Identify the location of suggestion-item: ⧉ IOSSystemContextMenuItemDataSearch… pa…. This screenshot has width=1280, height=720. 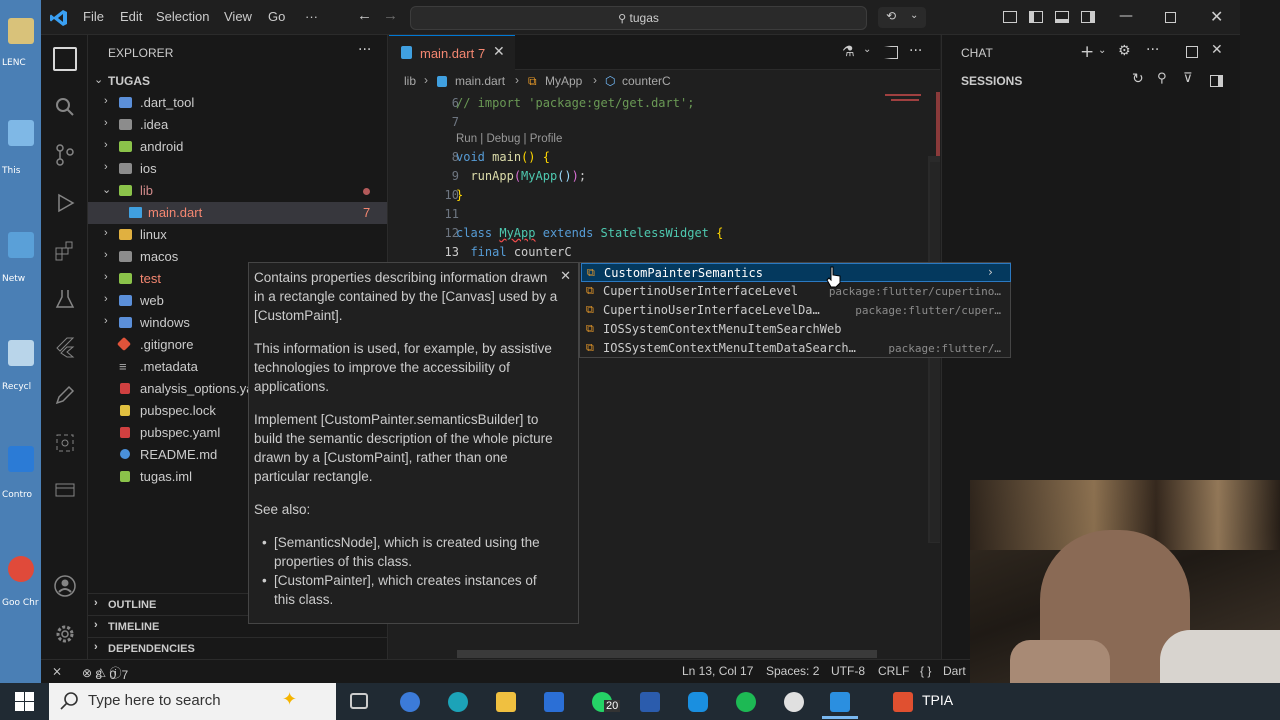
(796, 348).